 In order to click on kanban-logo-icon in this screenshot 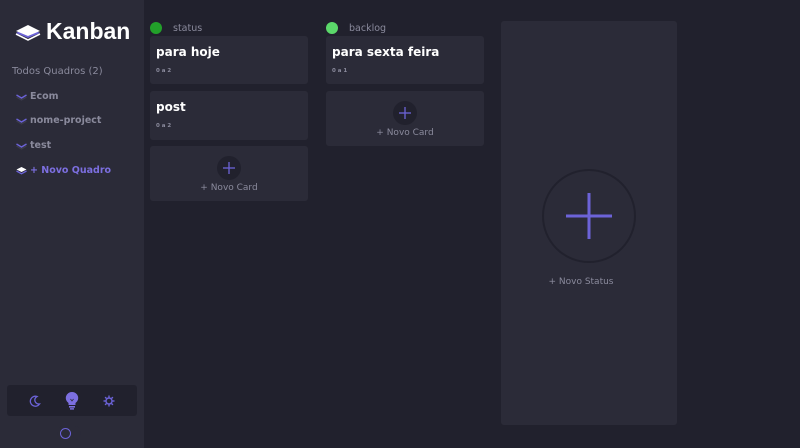, I will do `click(28, 32)`.